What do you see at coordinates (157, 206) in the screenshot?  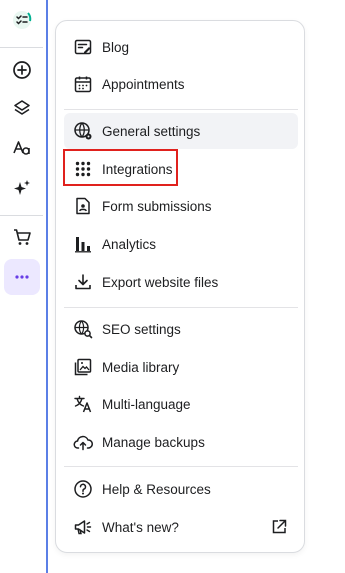 I see `menu-item-label: Form submissions` at bounding box center [157, 206].